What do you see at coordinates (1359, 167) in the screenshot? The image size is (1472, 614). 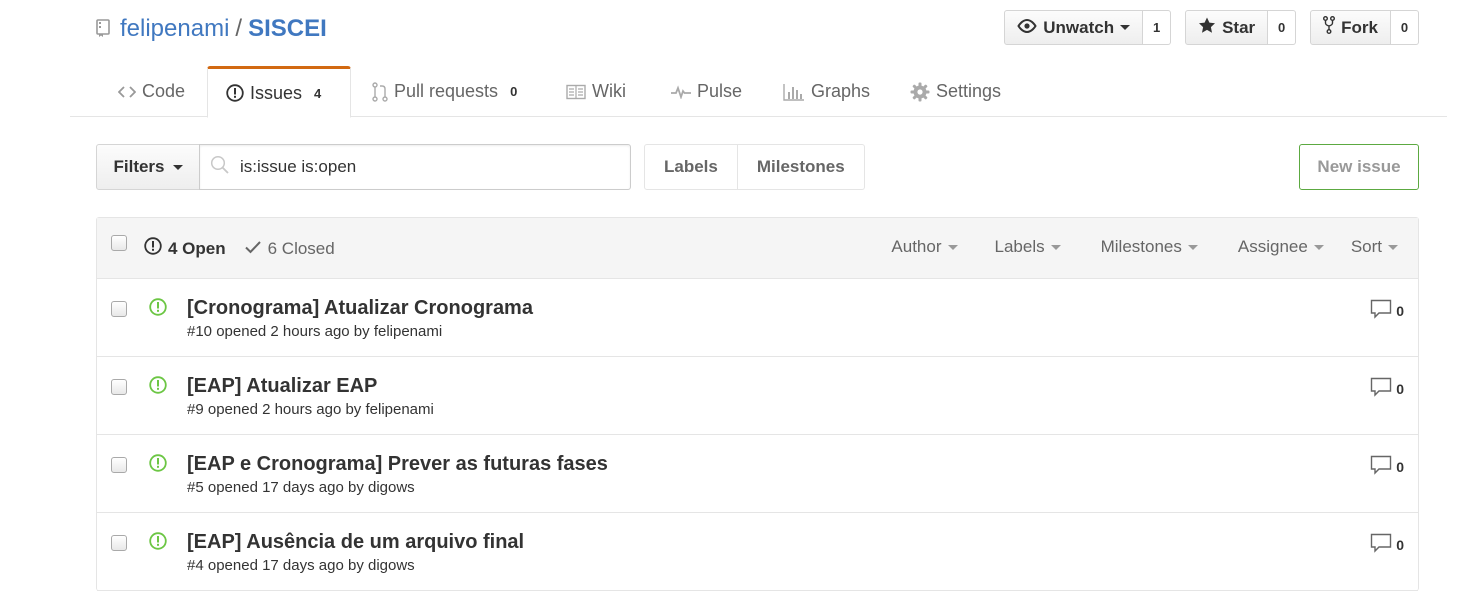 I see `new-issue-button: New issue` at bounding box center [1359, 167].